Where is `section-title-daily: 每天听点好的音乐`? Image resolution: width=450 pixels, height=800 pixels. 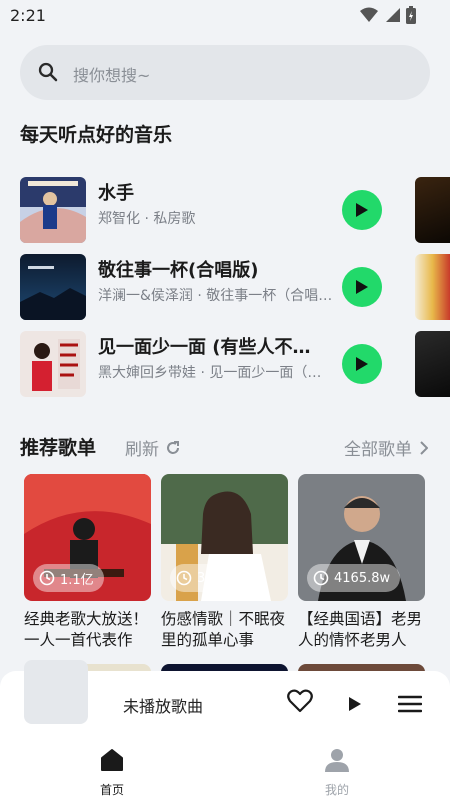 section-title-daily: 每天听点好的音乐 is located at coordinates (96, 135).